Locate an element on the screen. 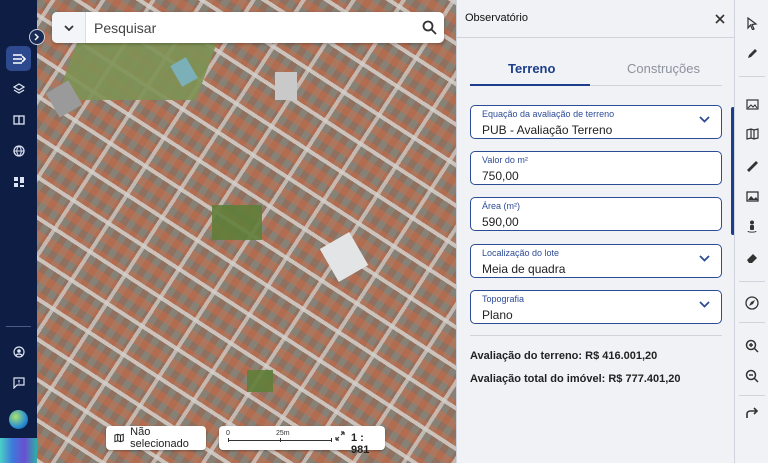 Image resolution: width=768 pixels, height=463 pixels. field-value: Meia de quadra is located at coordinates (524, 269).